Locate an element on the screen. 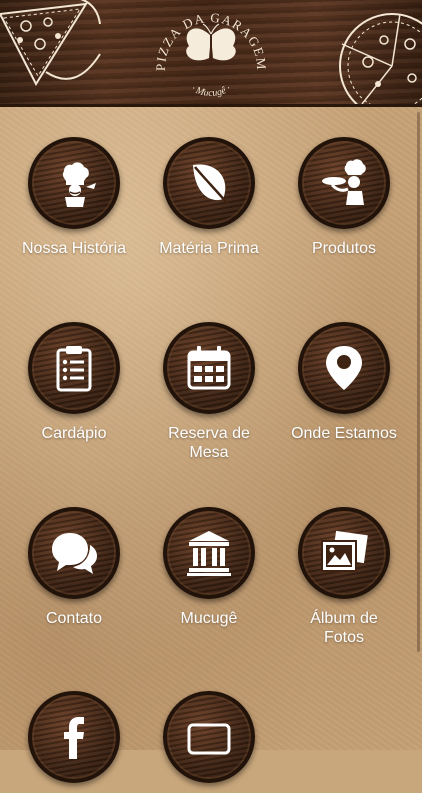 This screenshot has height=793, width=422. app-header: PIZZA DA GARAGEM · Mucugê · is located at coordinates (211, 53).